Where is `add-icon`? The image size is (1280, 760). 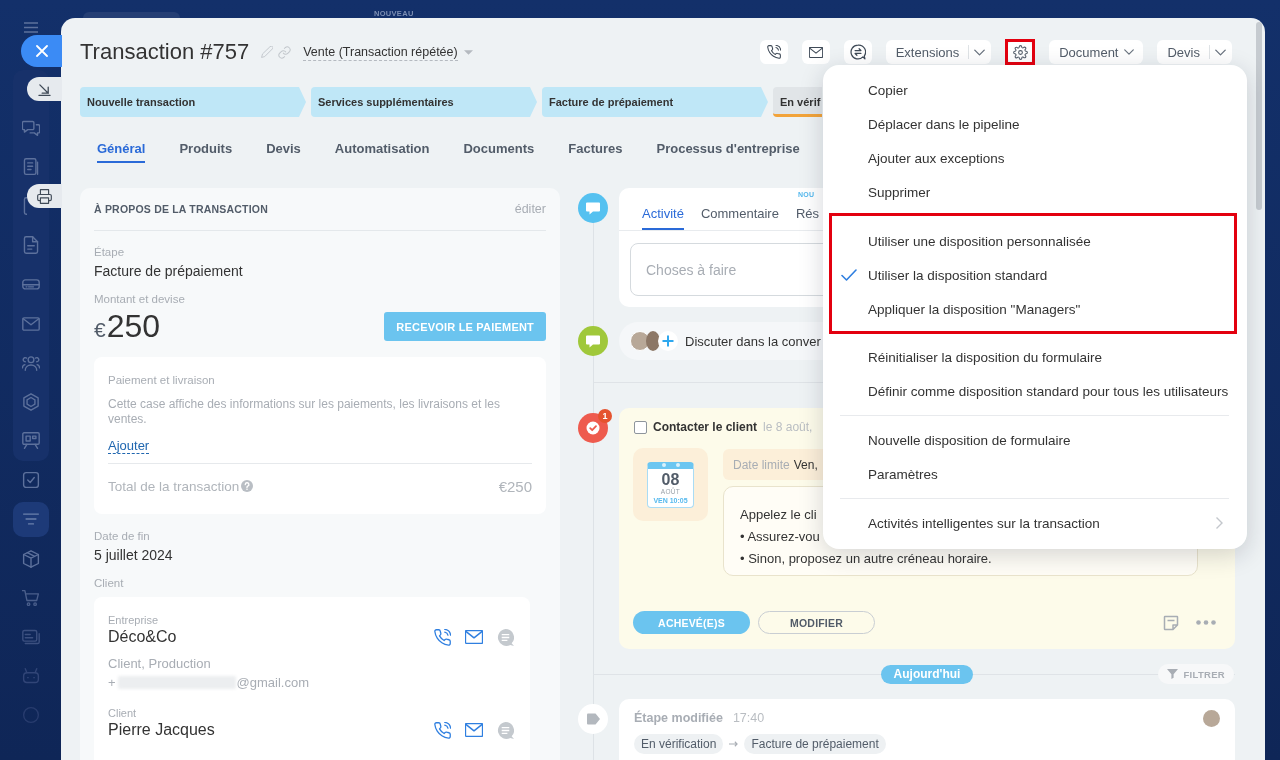 add-icon is located at coordinates (668, 341).